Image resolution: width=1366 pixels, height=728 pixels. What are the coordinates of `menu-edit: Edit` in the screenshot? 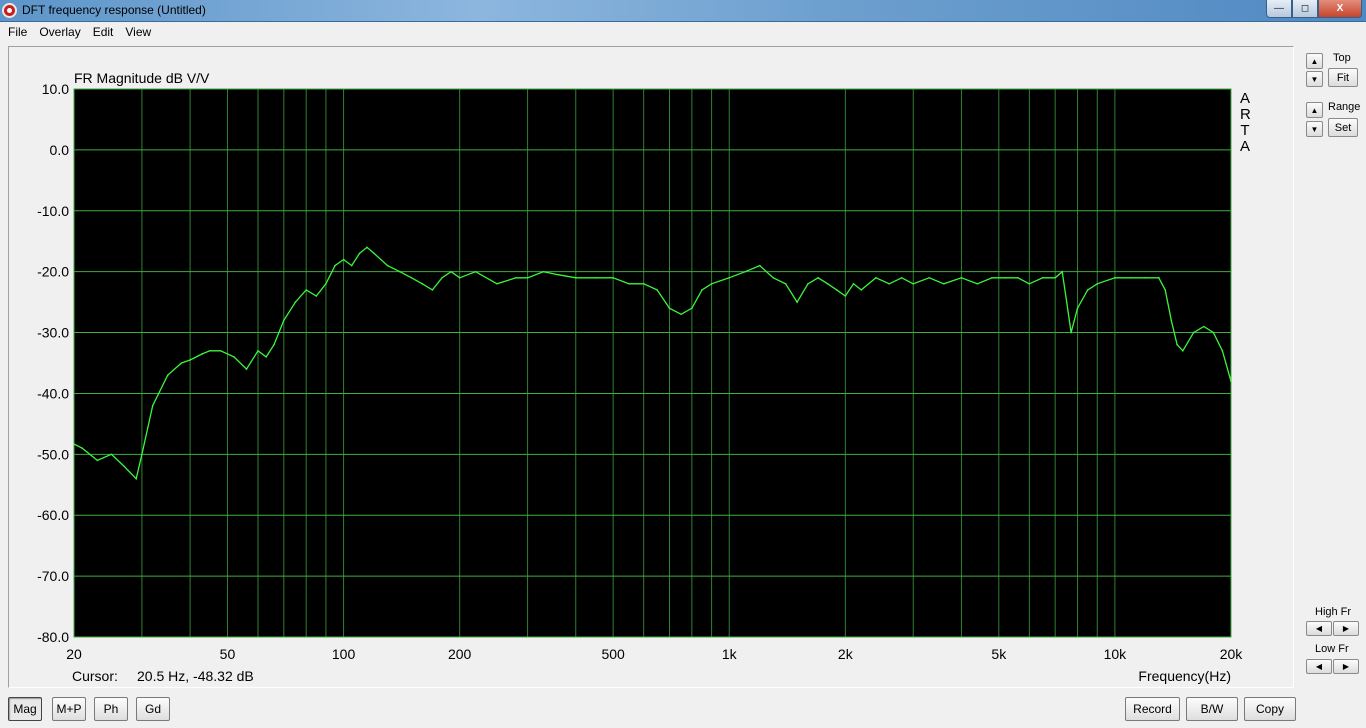 It's located at (103, 32).